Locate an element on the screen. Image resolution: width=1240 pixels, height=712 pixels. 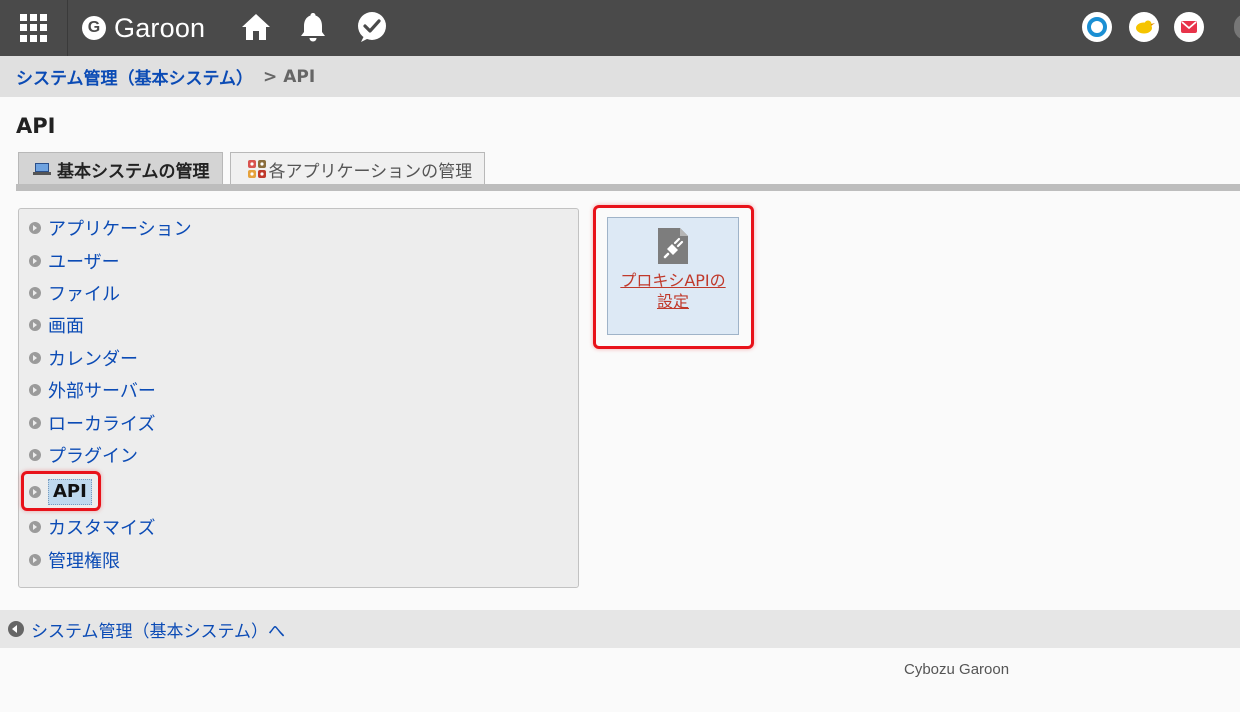
back-to-system-admin-link: システム管理（基本システム）へ is located at coordinates (158, 629).